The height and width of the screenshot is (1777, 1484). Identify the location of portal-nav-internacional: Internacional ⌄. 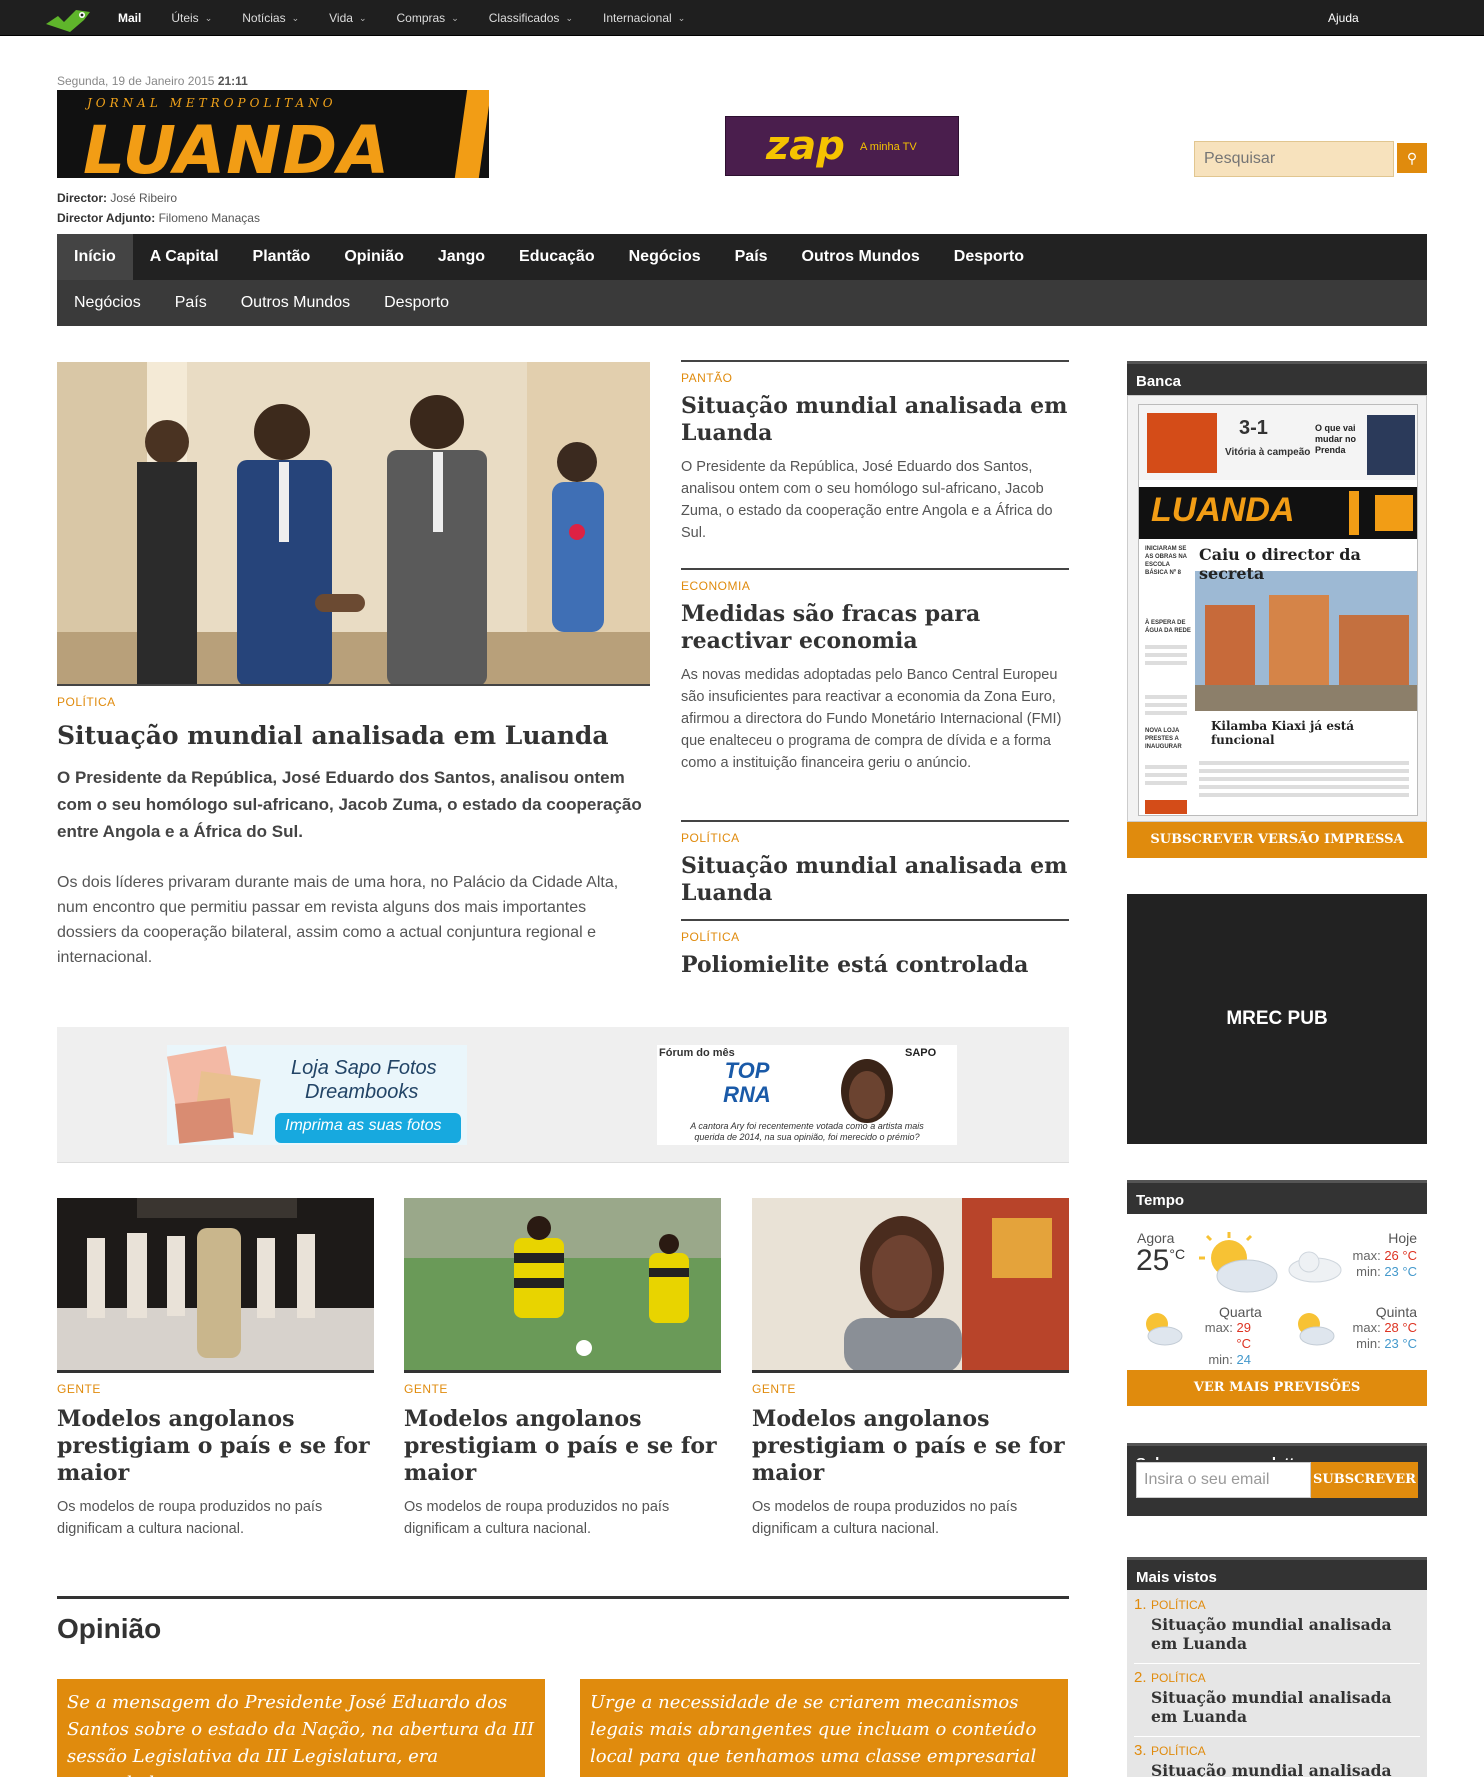
(644, 18).